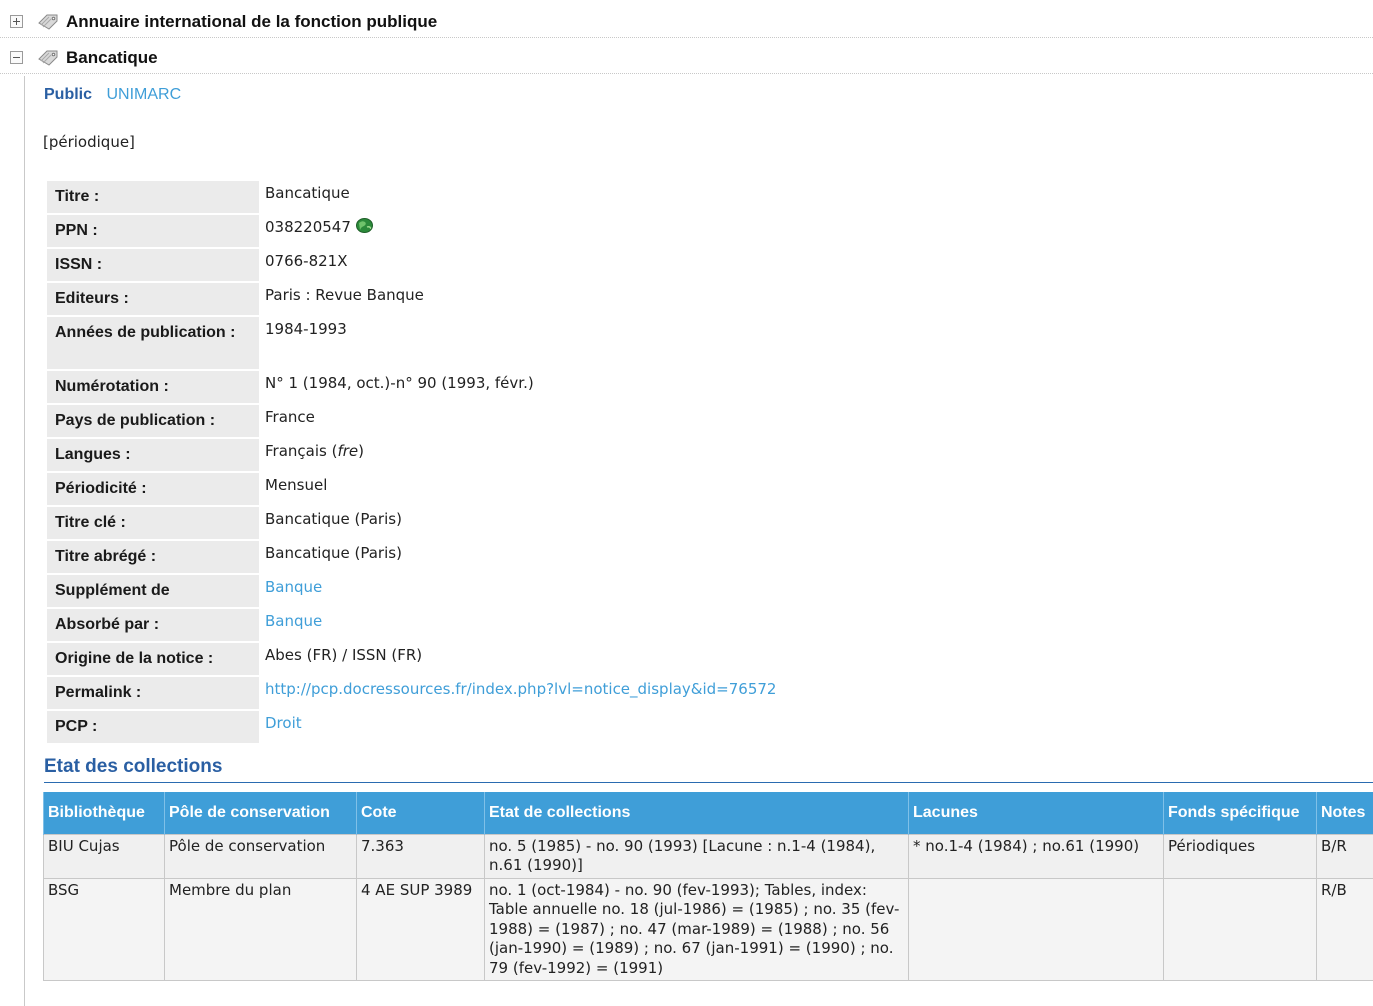  I want to click on detail-label: Origine de la notice :, so click(153, 659).